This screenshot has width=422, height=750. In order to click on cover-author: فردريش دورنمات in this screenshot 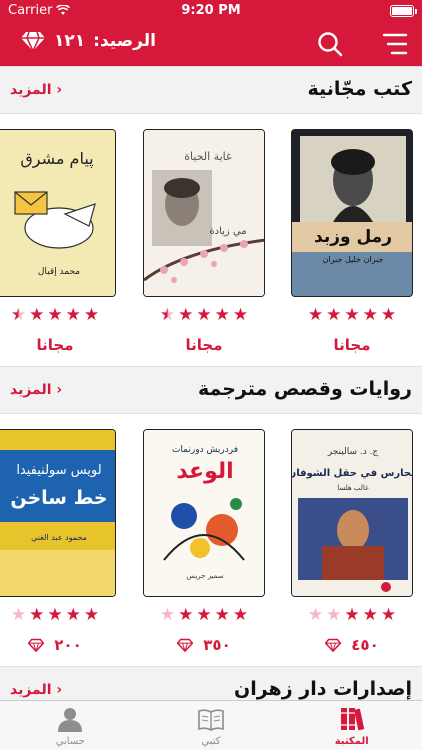, I will do `click(205, 450)`.